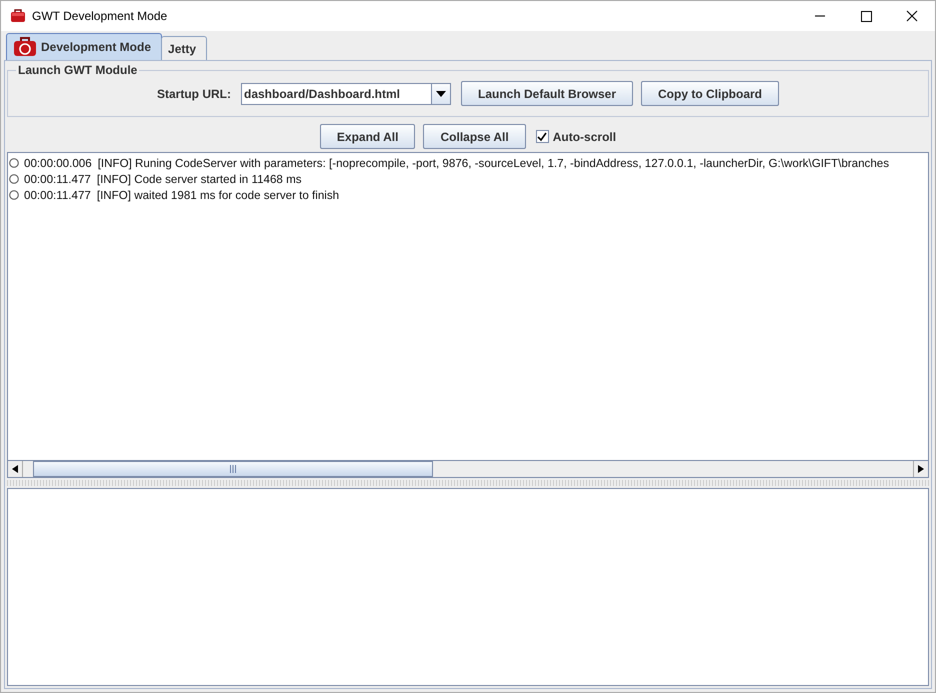  Describe the element at coordinates (474, 136) in the screenshot. I see `toolbar-button: Collapse All` at that location.